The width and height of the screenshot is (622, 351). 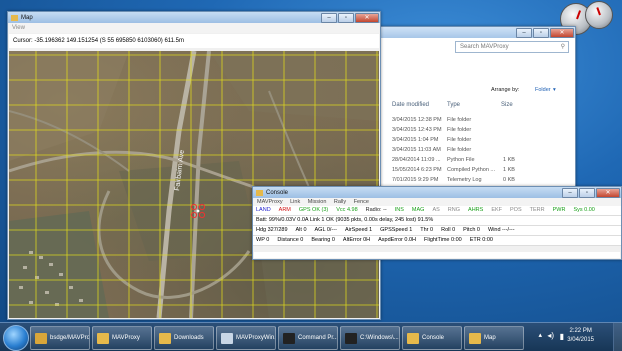 I want to click on nav-value: AirSpeed 1, so click(x=358, y=230).